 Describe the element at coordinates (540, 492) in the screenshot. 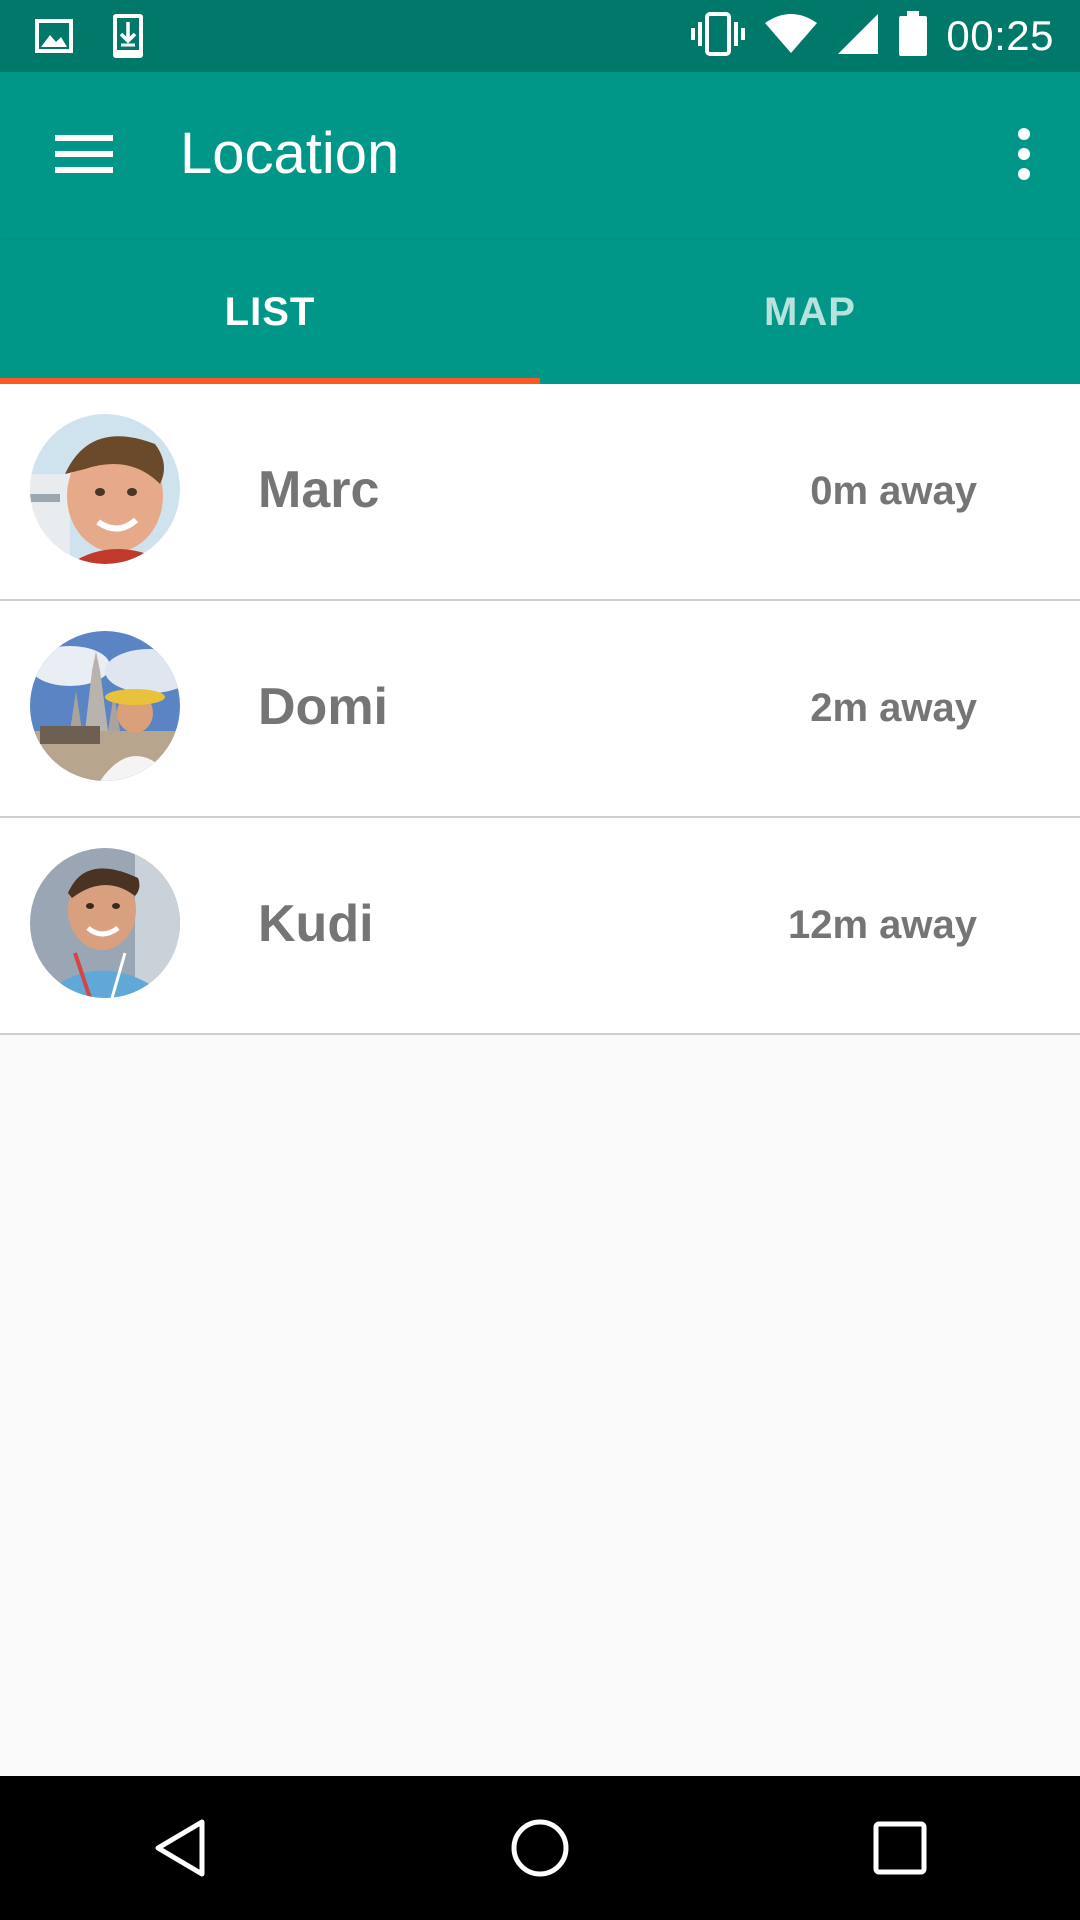

I see `list-item-marc: Marc 0m away` at that location.